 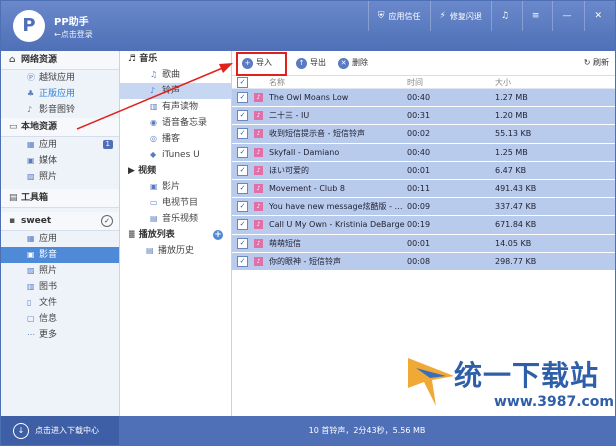 What do you see at coordinates (60, 335) in the screenshot?
I see `nav-item-device-more: ⋯ 更多` at bounding box center [60, 335].